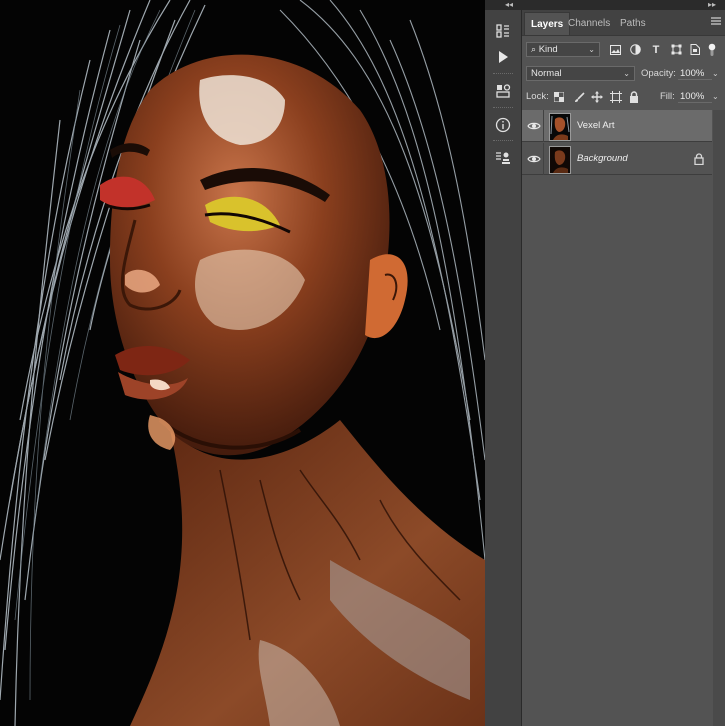  I want to click on lock-transparent-pixels-icon, so click(559, 97).